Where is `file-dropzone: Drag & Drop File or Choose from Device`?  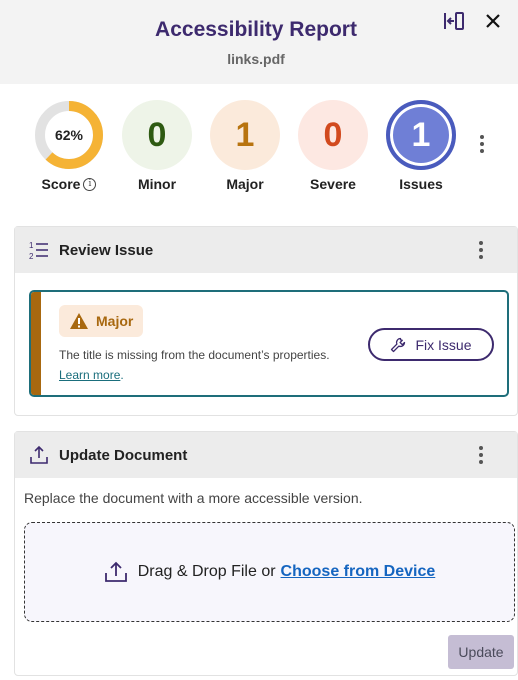 file-dropzone: Drag & Drop File or Choose from Device is located at coordinates (269, 572).